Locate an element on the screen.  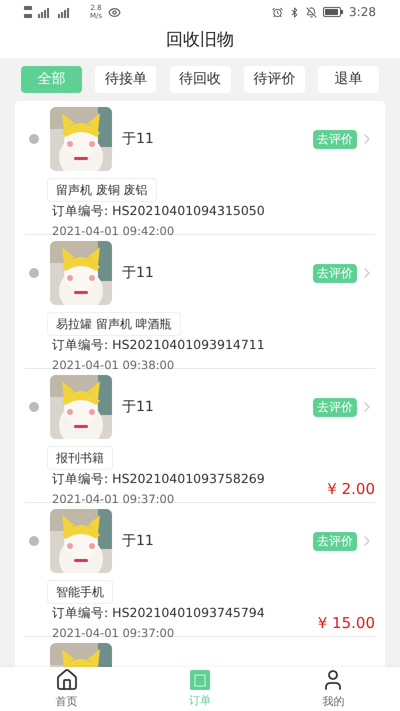
nav-tab: 首页 is located at coordinates (67, 689).